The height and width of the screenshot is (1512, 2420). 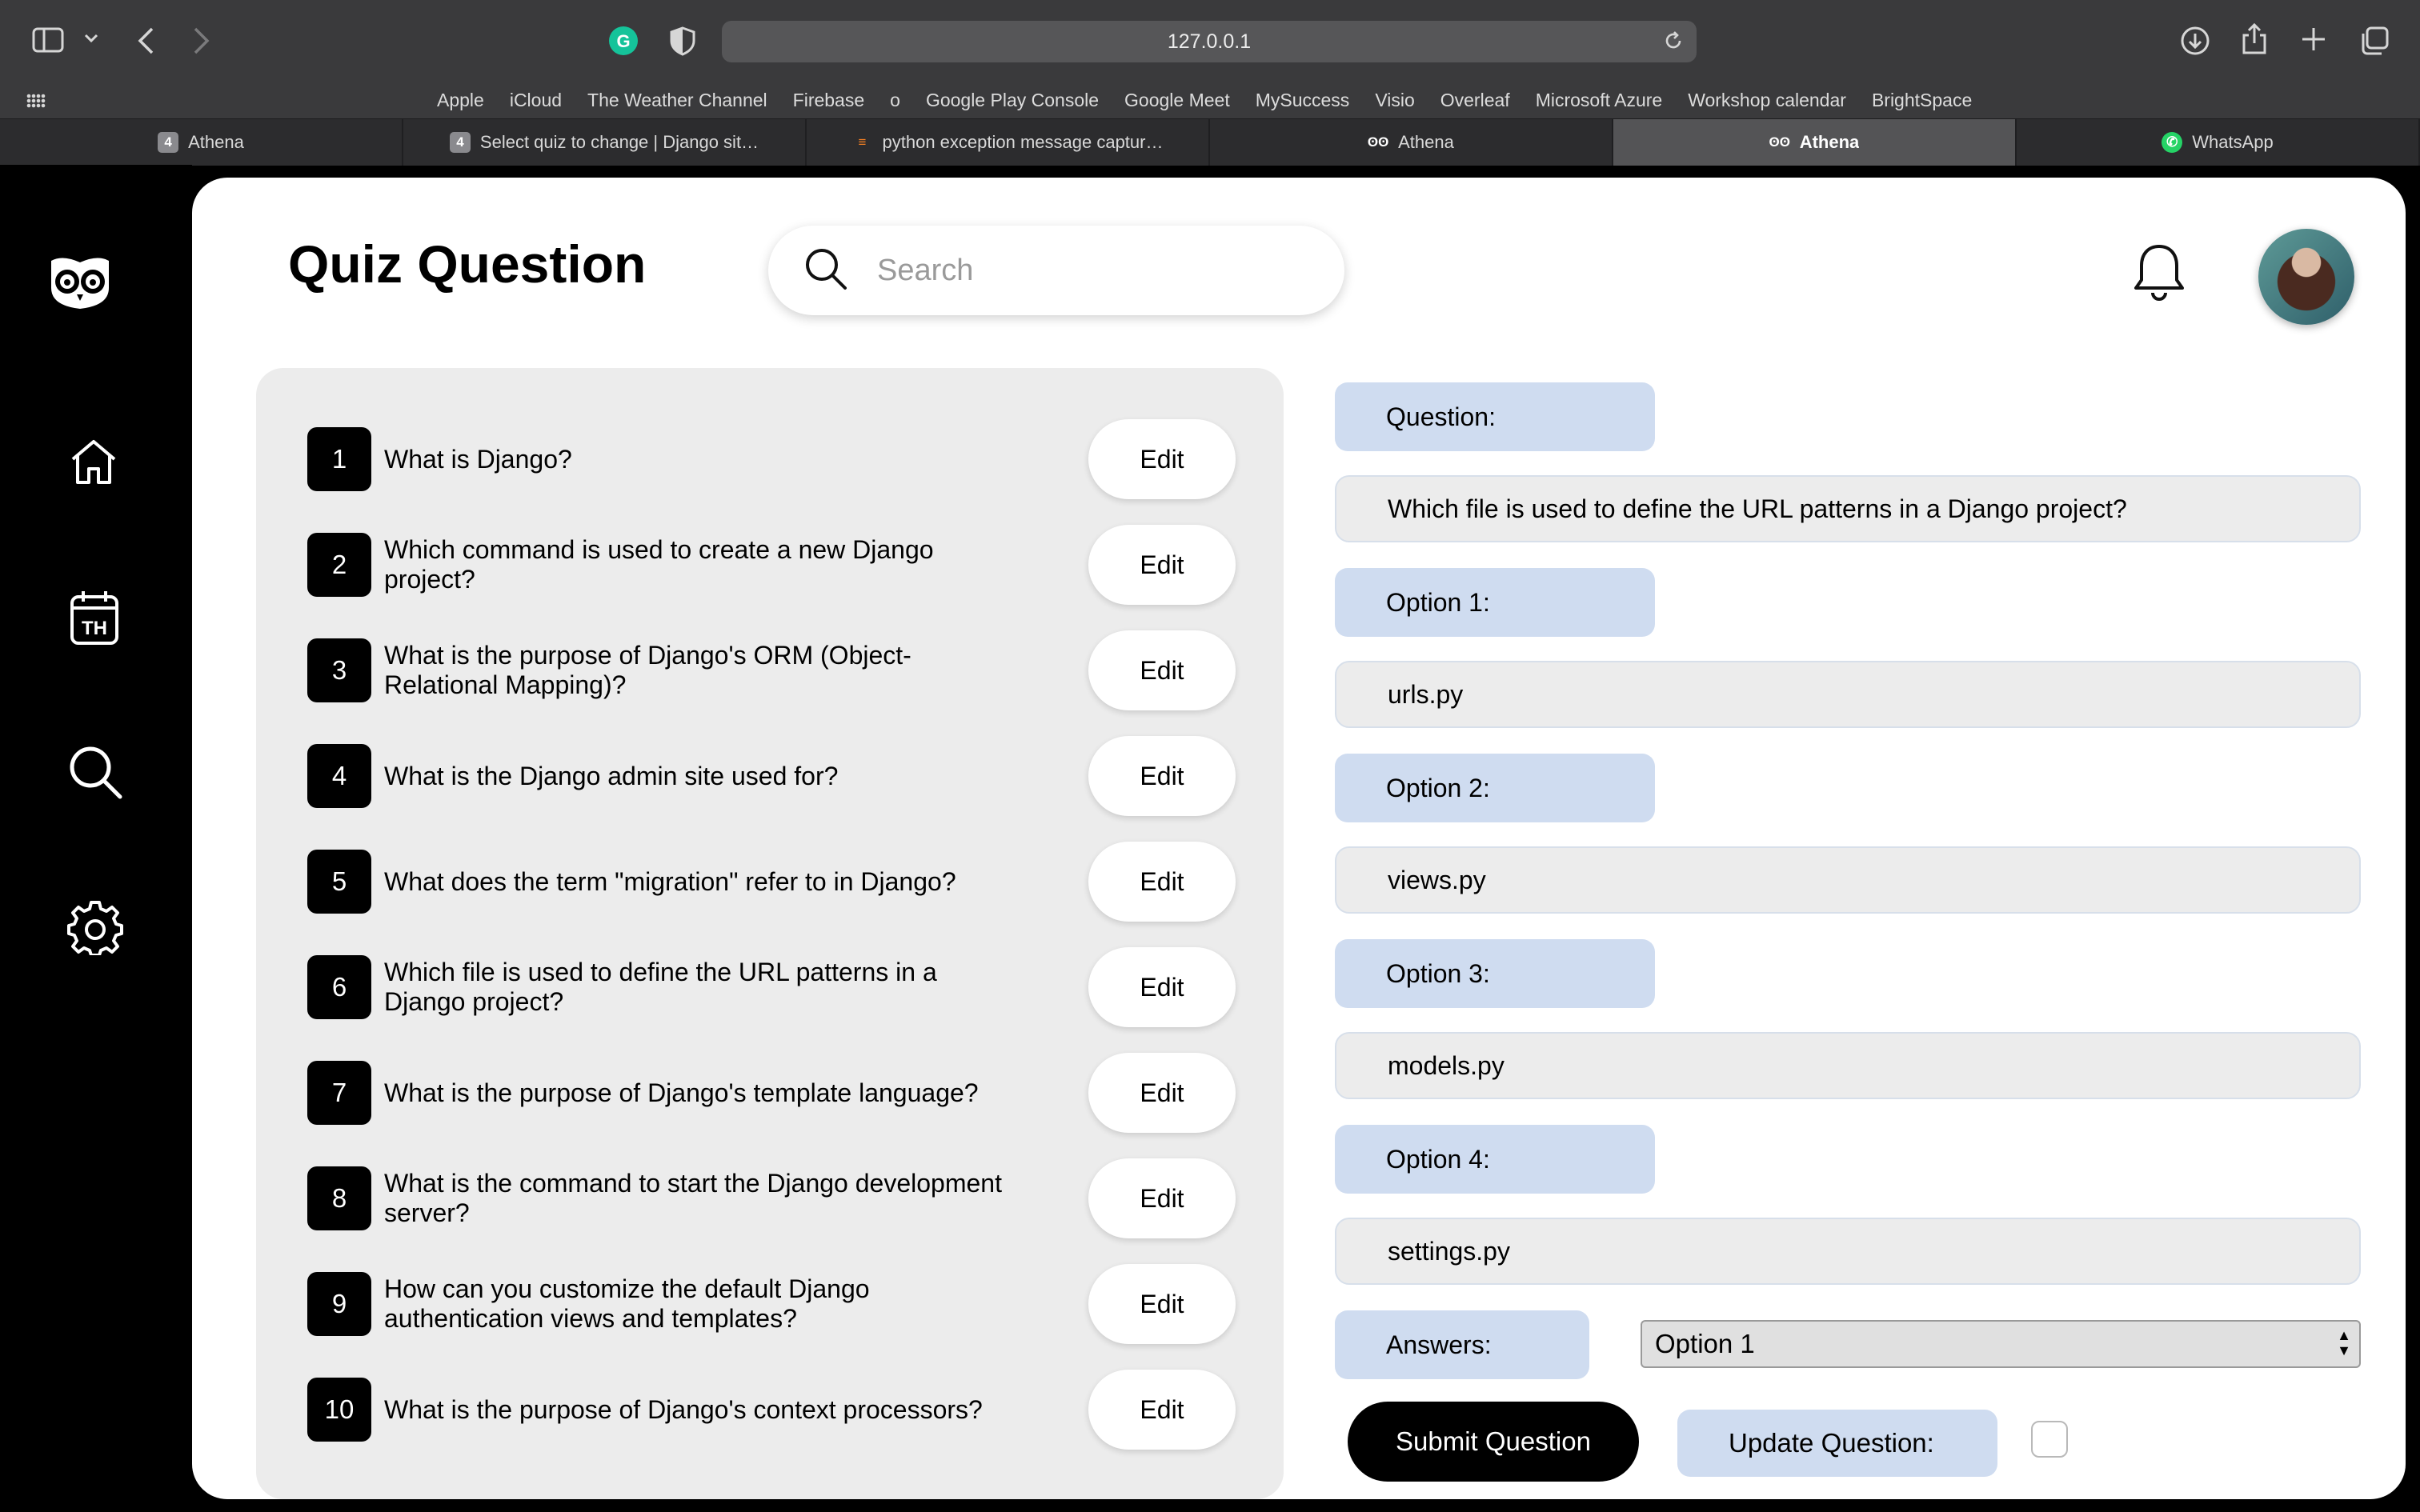 I want to click on option4-field: settings.py, so click(x=1848, y=1251).